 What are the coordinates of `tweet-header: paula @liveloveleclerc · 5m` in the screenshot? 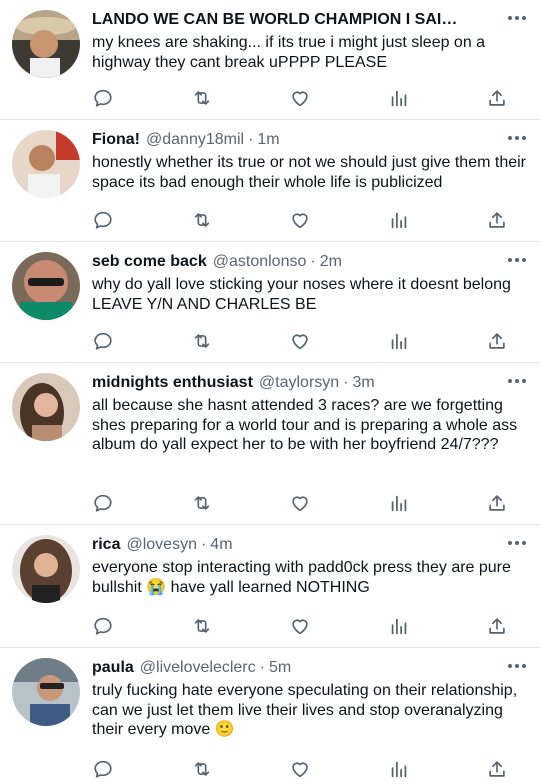 It's located at (309, 668).